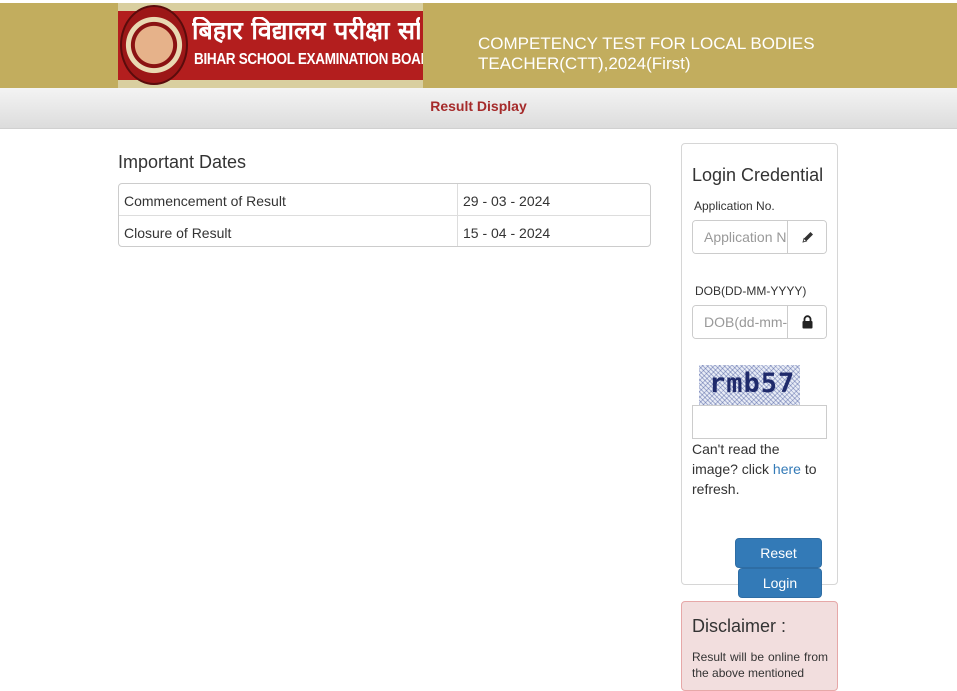 The width and height of the screenshot is (957, 691). What do you see at coordinates (778, 553) in the screenshot?
I see `reset-button: Reset` at bounding box center [778, 553].